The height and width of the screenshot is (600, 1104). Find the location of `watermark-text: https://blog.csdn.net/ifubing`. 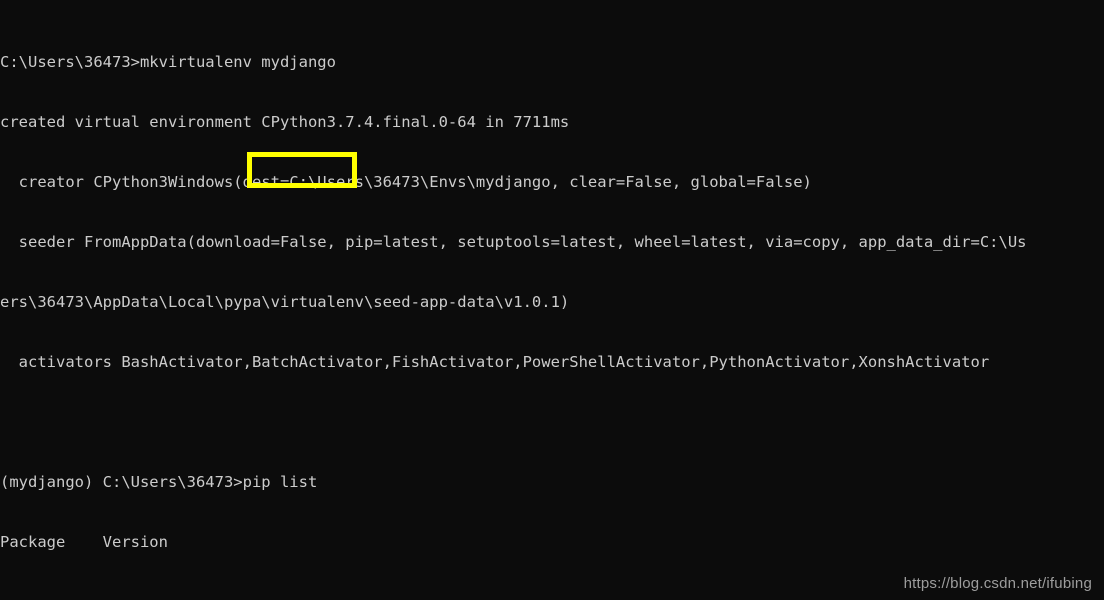

watermark-text: https://blog.csdn.net/ifubing is located at coordinates (997, 583).